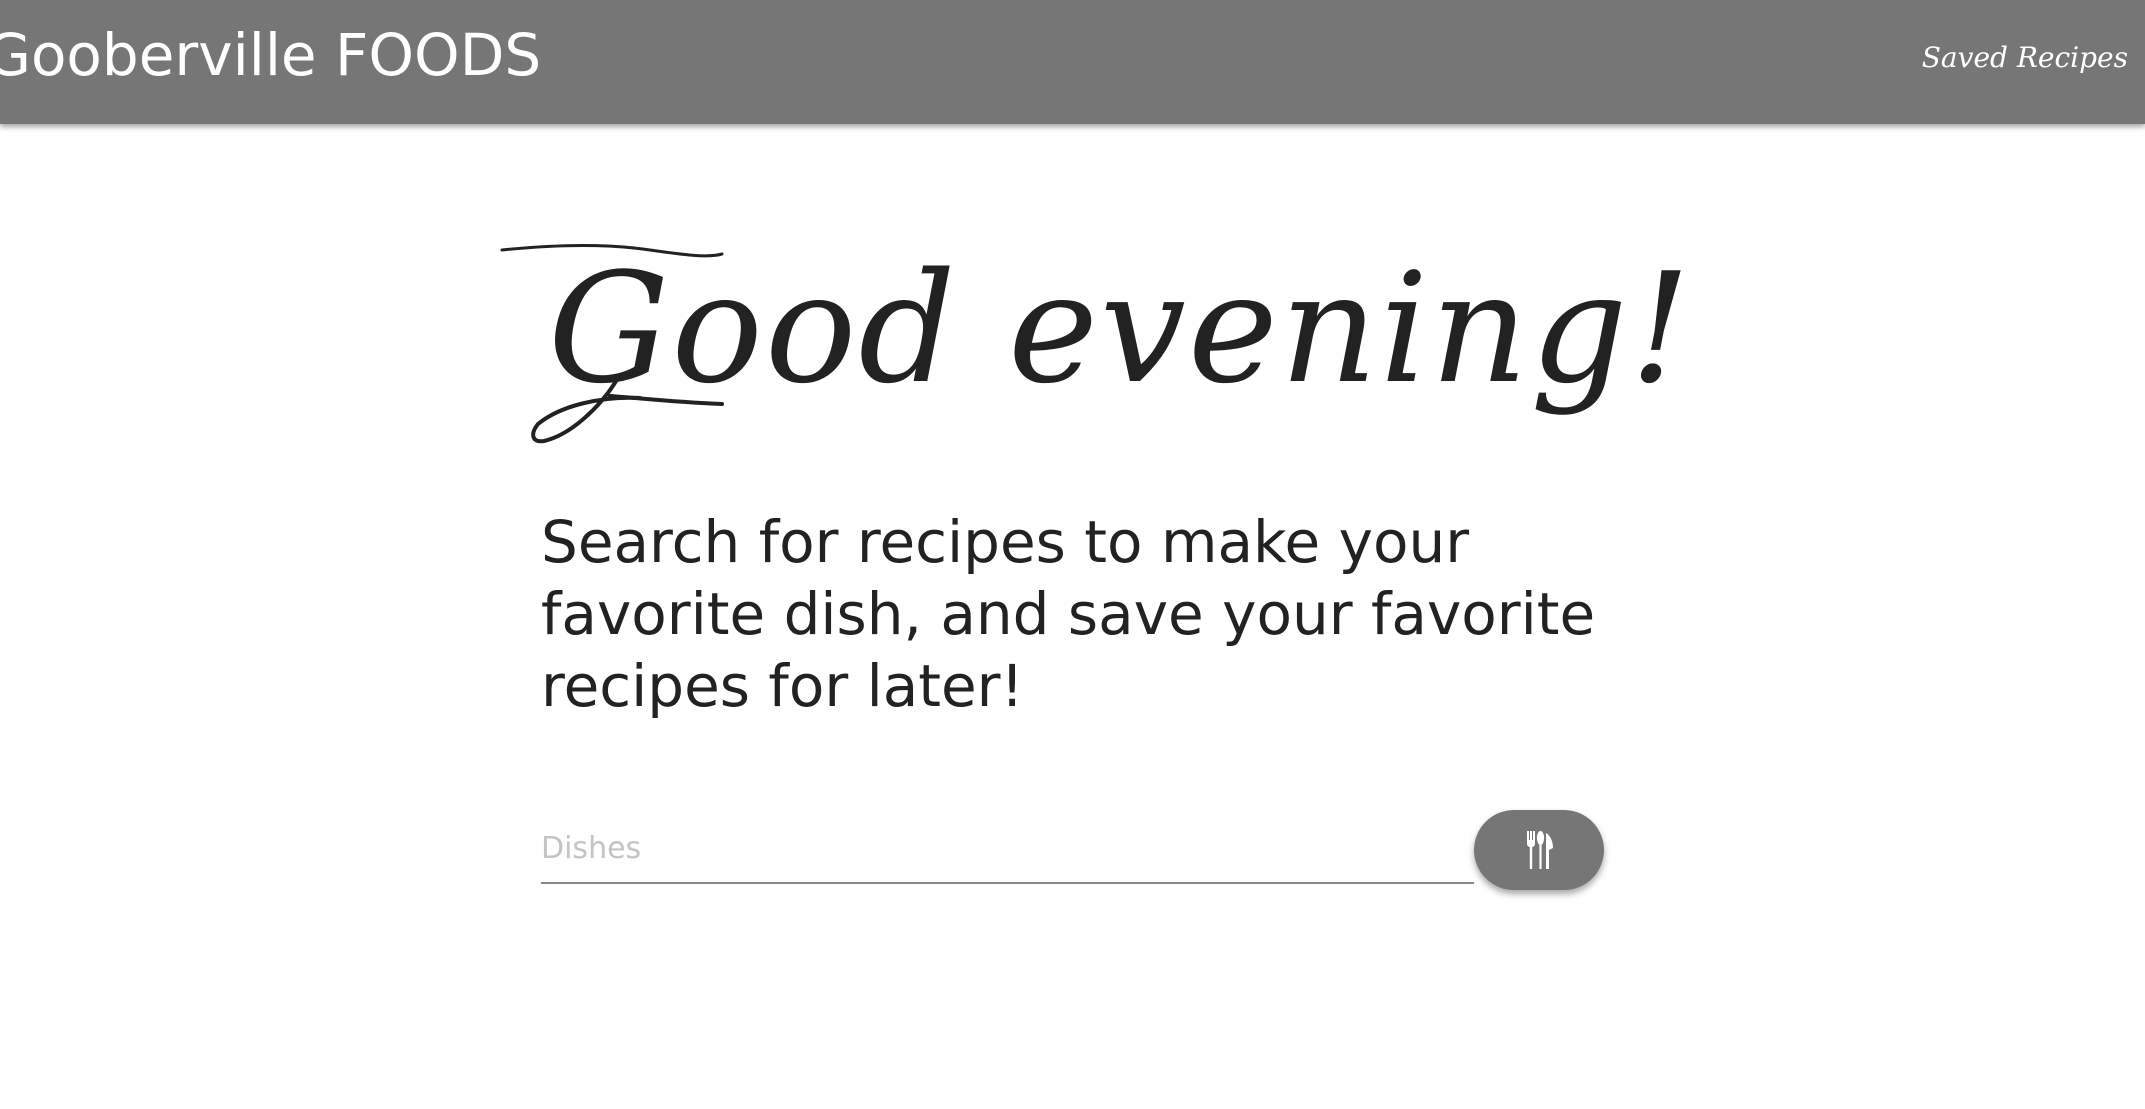 This screenshot has height=1109, width=2145. I want to click on saved-recipes-link: Saved Recipes, so click(2025, 58).